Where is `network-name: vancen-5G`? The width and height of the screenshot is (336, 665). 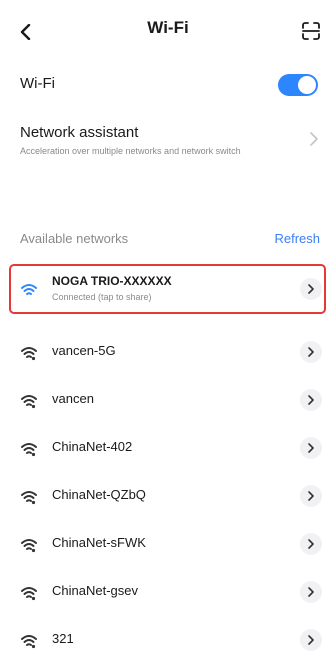
network-name: vancen-5G is located at coordinates (84, 350).